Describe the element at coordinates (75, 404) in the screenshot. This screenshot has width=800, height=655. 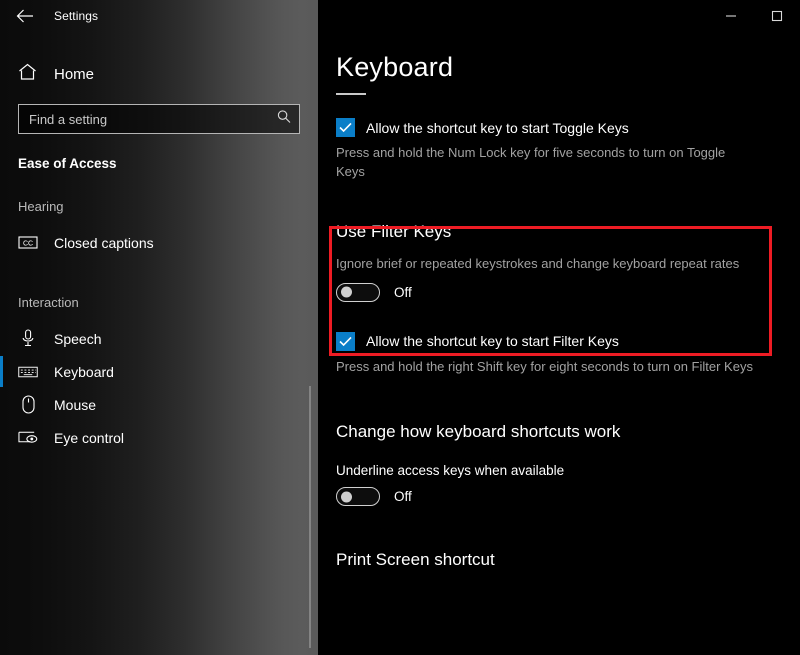
I see `sidebar-item-label: Mouse` at that location.